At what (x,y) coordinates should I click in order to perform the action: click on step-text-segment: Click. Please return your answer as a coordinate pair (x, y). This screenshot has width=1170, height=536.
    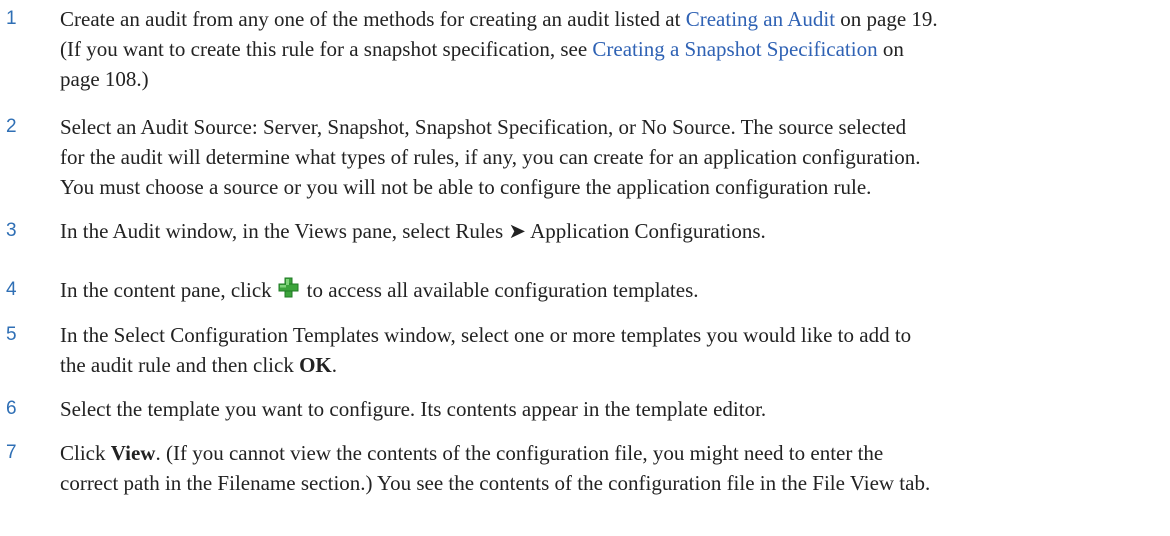
    Looking at the image, I should click on (85, 453).